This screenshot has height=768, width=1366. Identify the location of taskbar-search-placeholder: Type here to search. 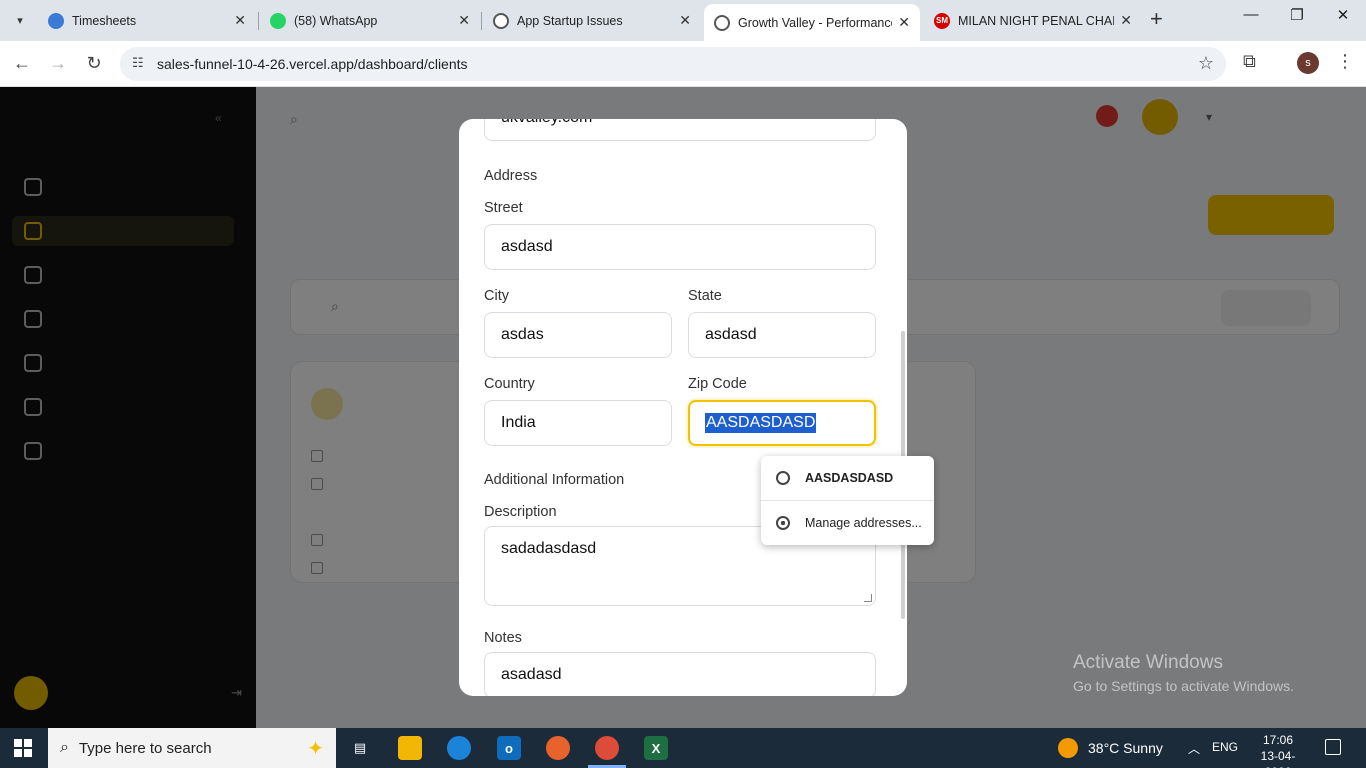
(145, 748).